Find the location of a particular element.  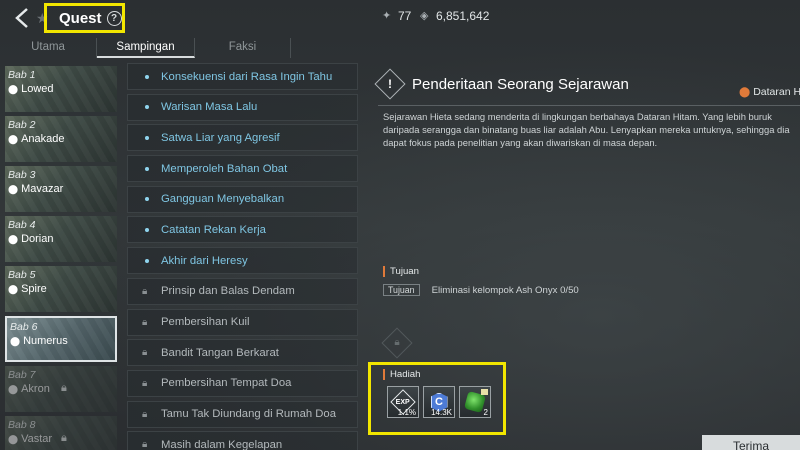

tab-bar: Utama Sampingan Faksi is located at coordinates (190, 48).